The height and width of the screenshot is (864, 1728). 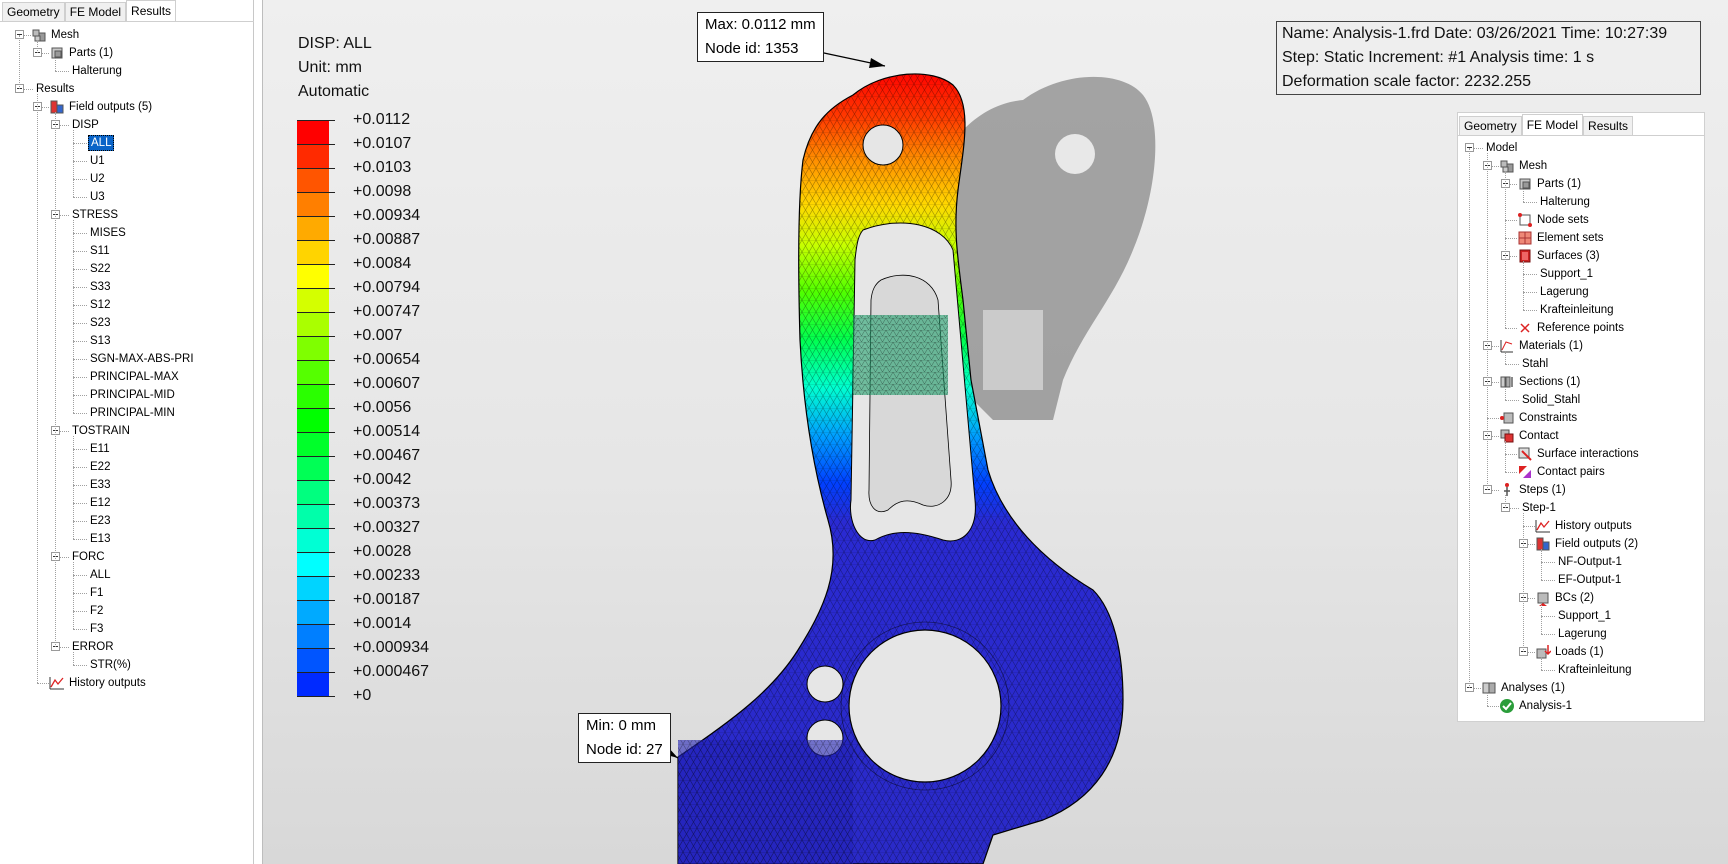 I want to click on divider, so click(x=127, y=21).